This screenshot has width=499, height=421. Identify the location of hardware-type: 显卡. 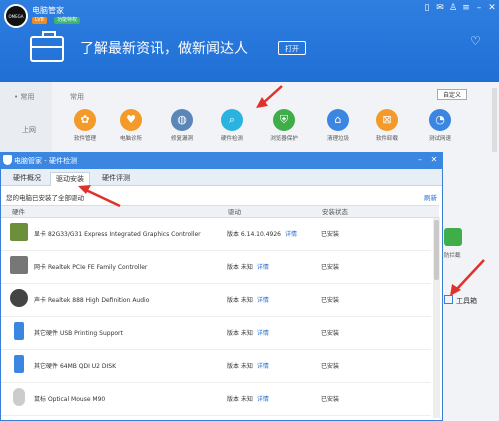
(40, 234).